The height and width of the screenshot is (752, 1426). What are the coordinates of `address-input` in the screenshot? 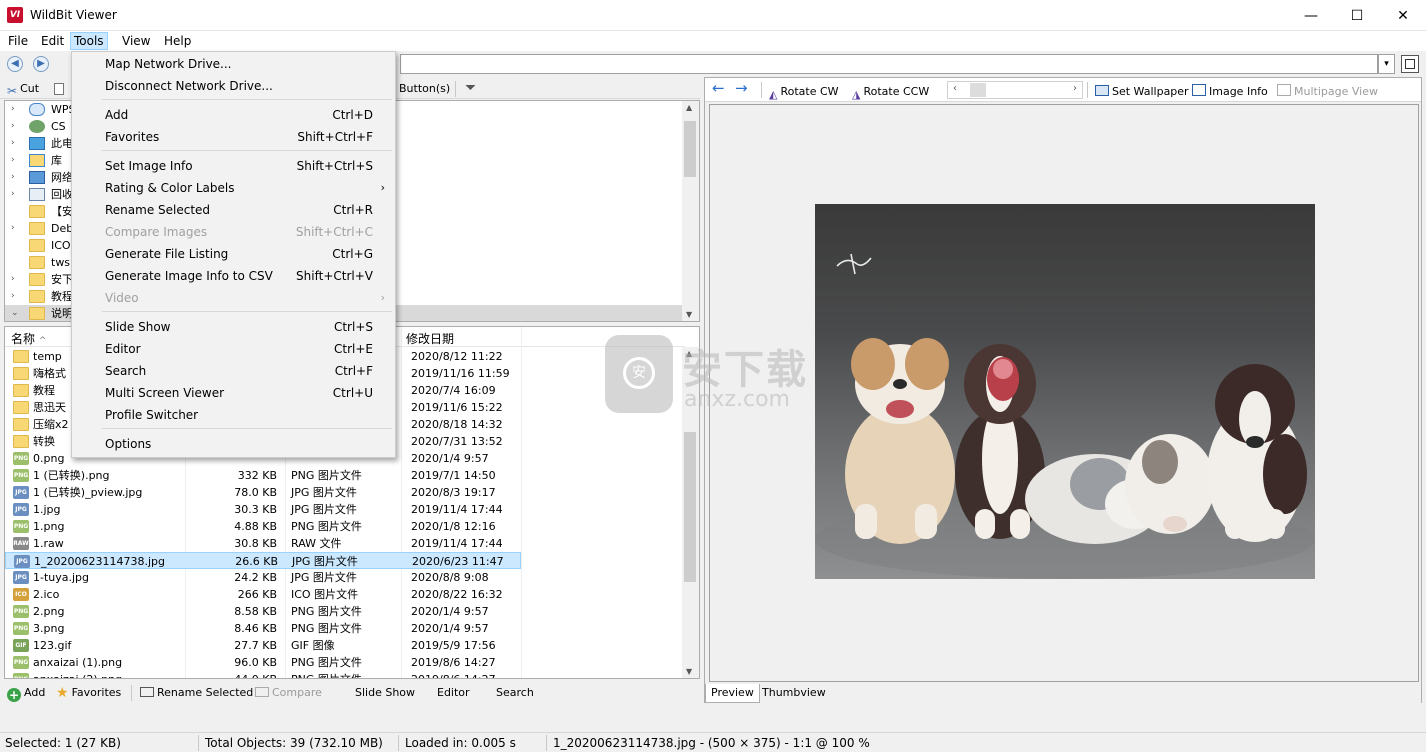 It's located at (889, 64).